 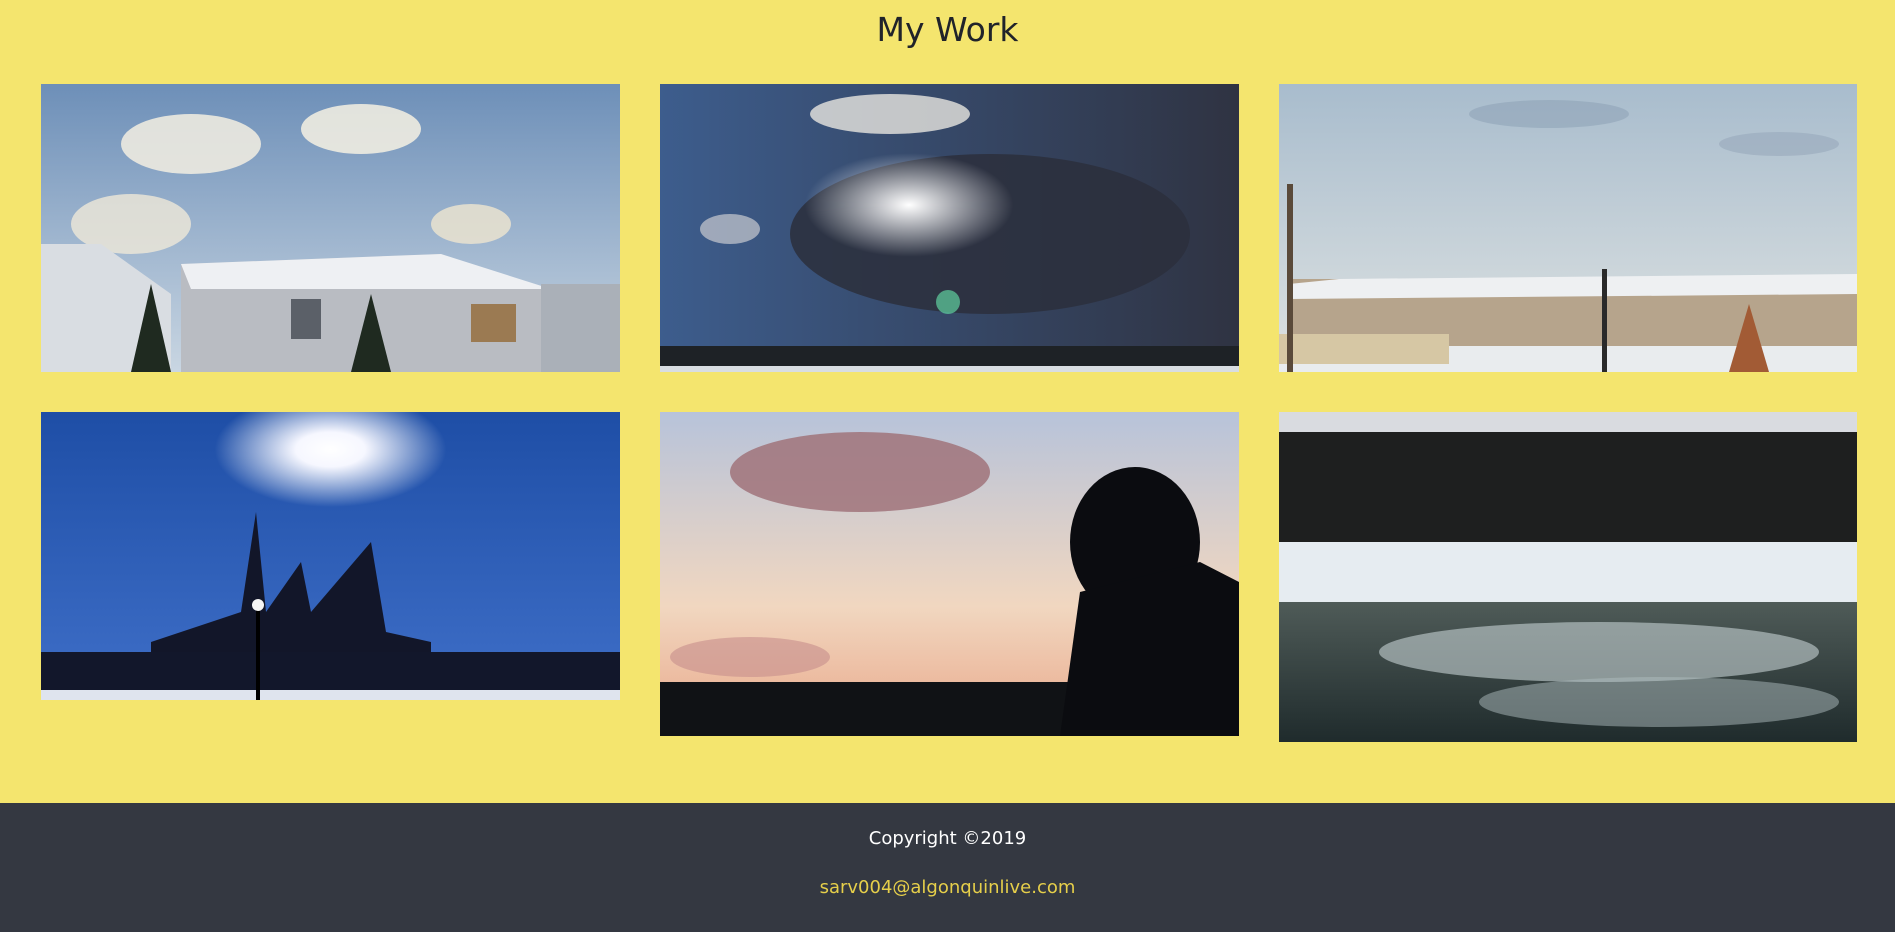 I want to click on gallery-image-parliament, so click(x=330, y=556).